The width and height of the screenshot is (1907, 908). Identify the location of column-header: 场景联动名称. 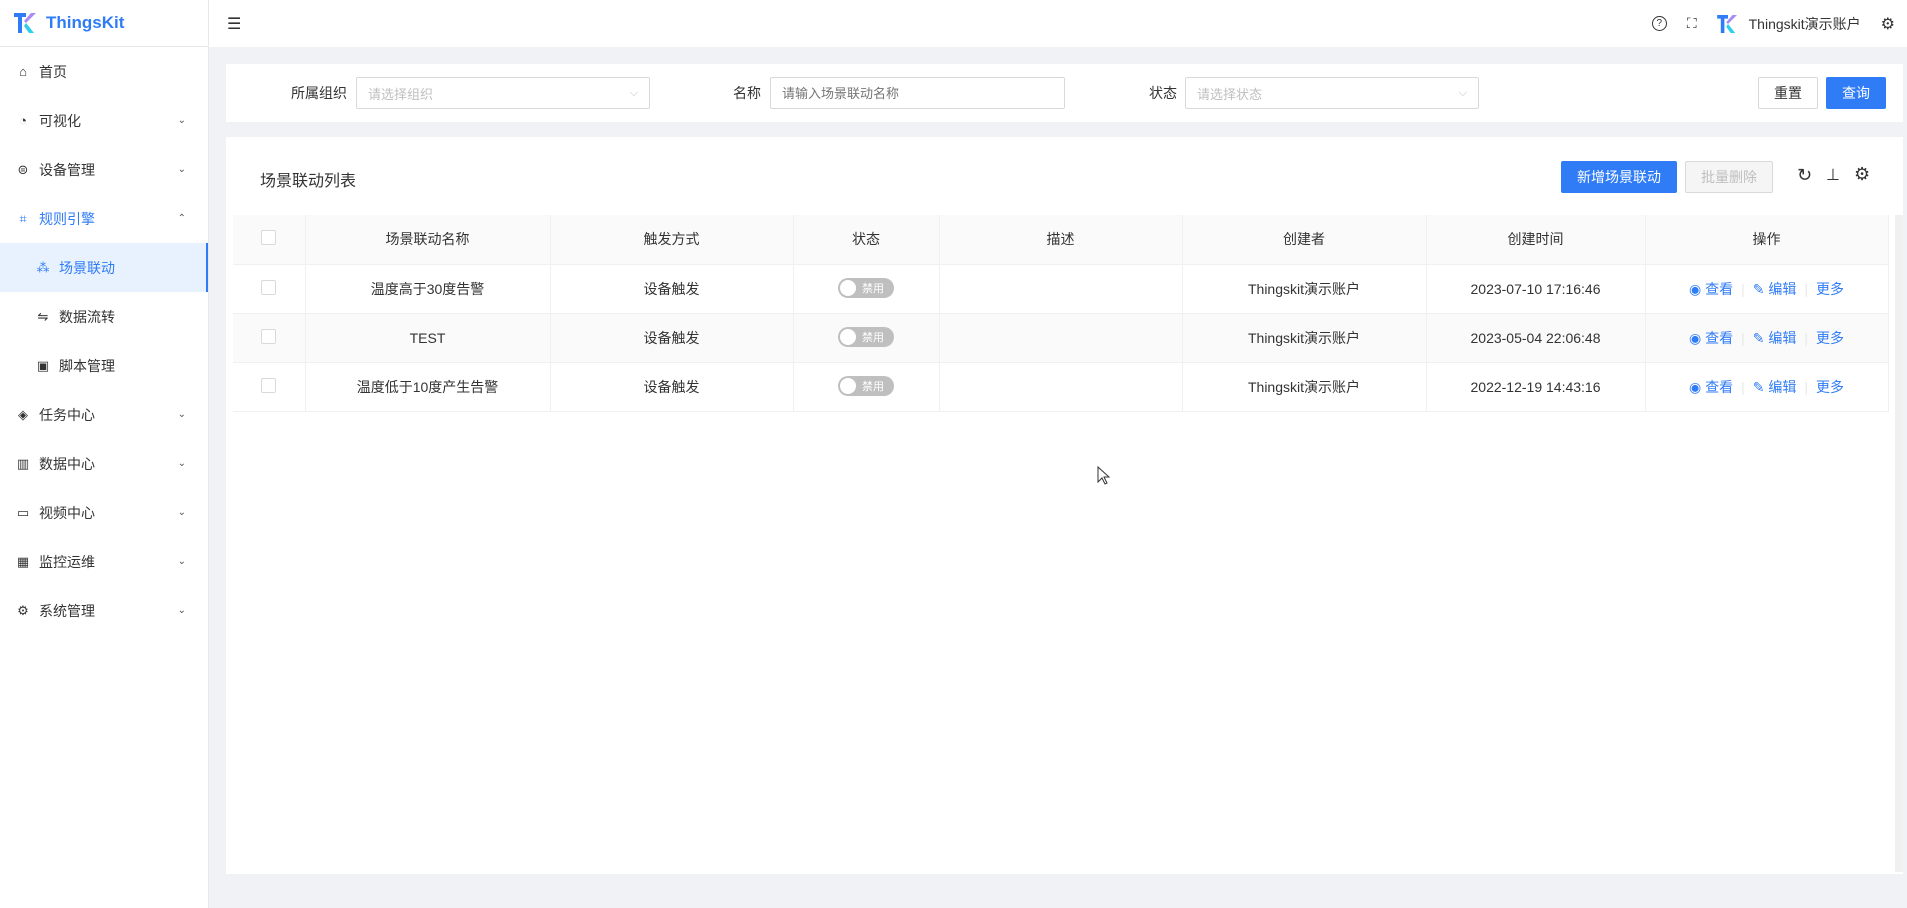
(428, 240).